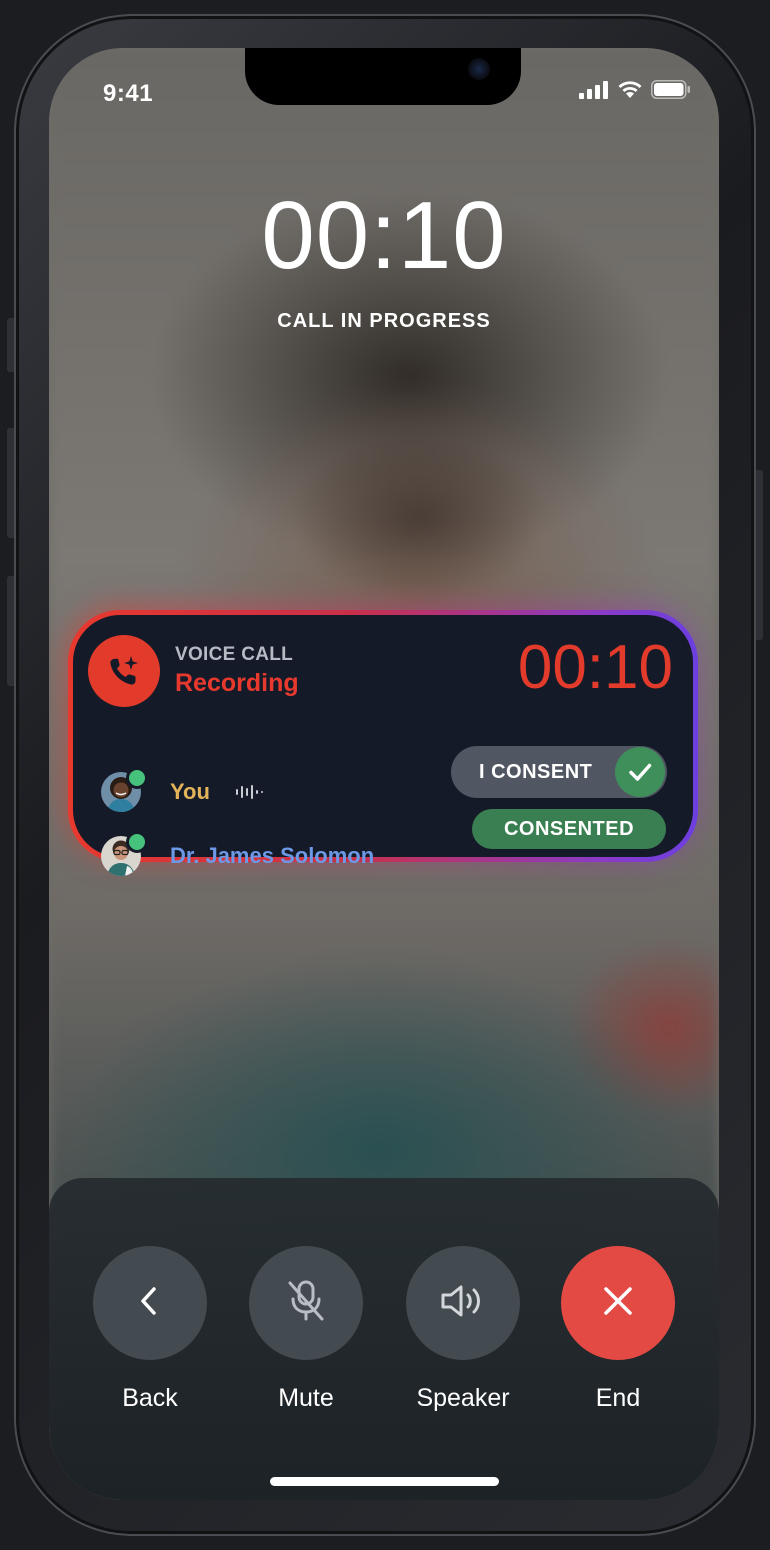 This screenshot has width=770, height=1550. Describe the element at coordinates (640, 772) in the screenshot. I see `checkmark-icon` at that location.